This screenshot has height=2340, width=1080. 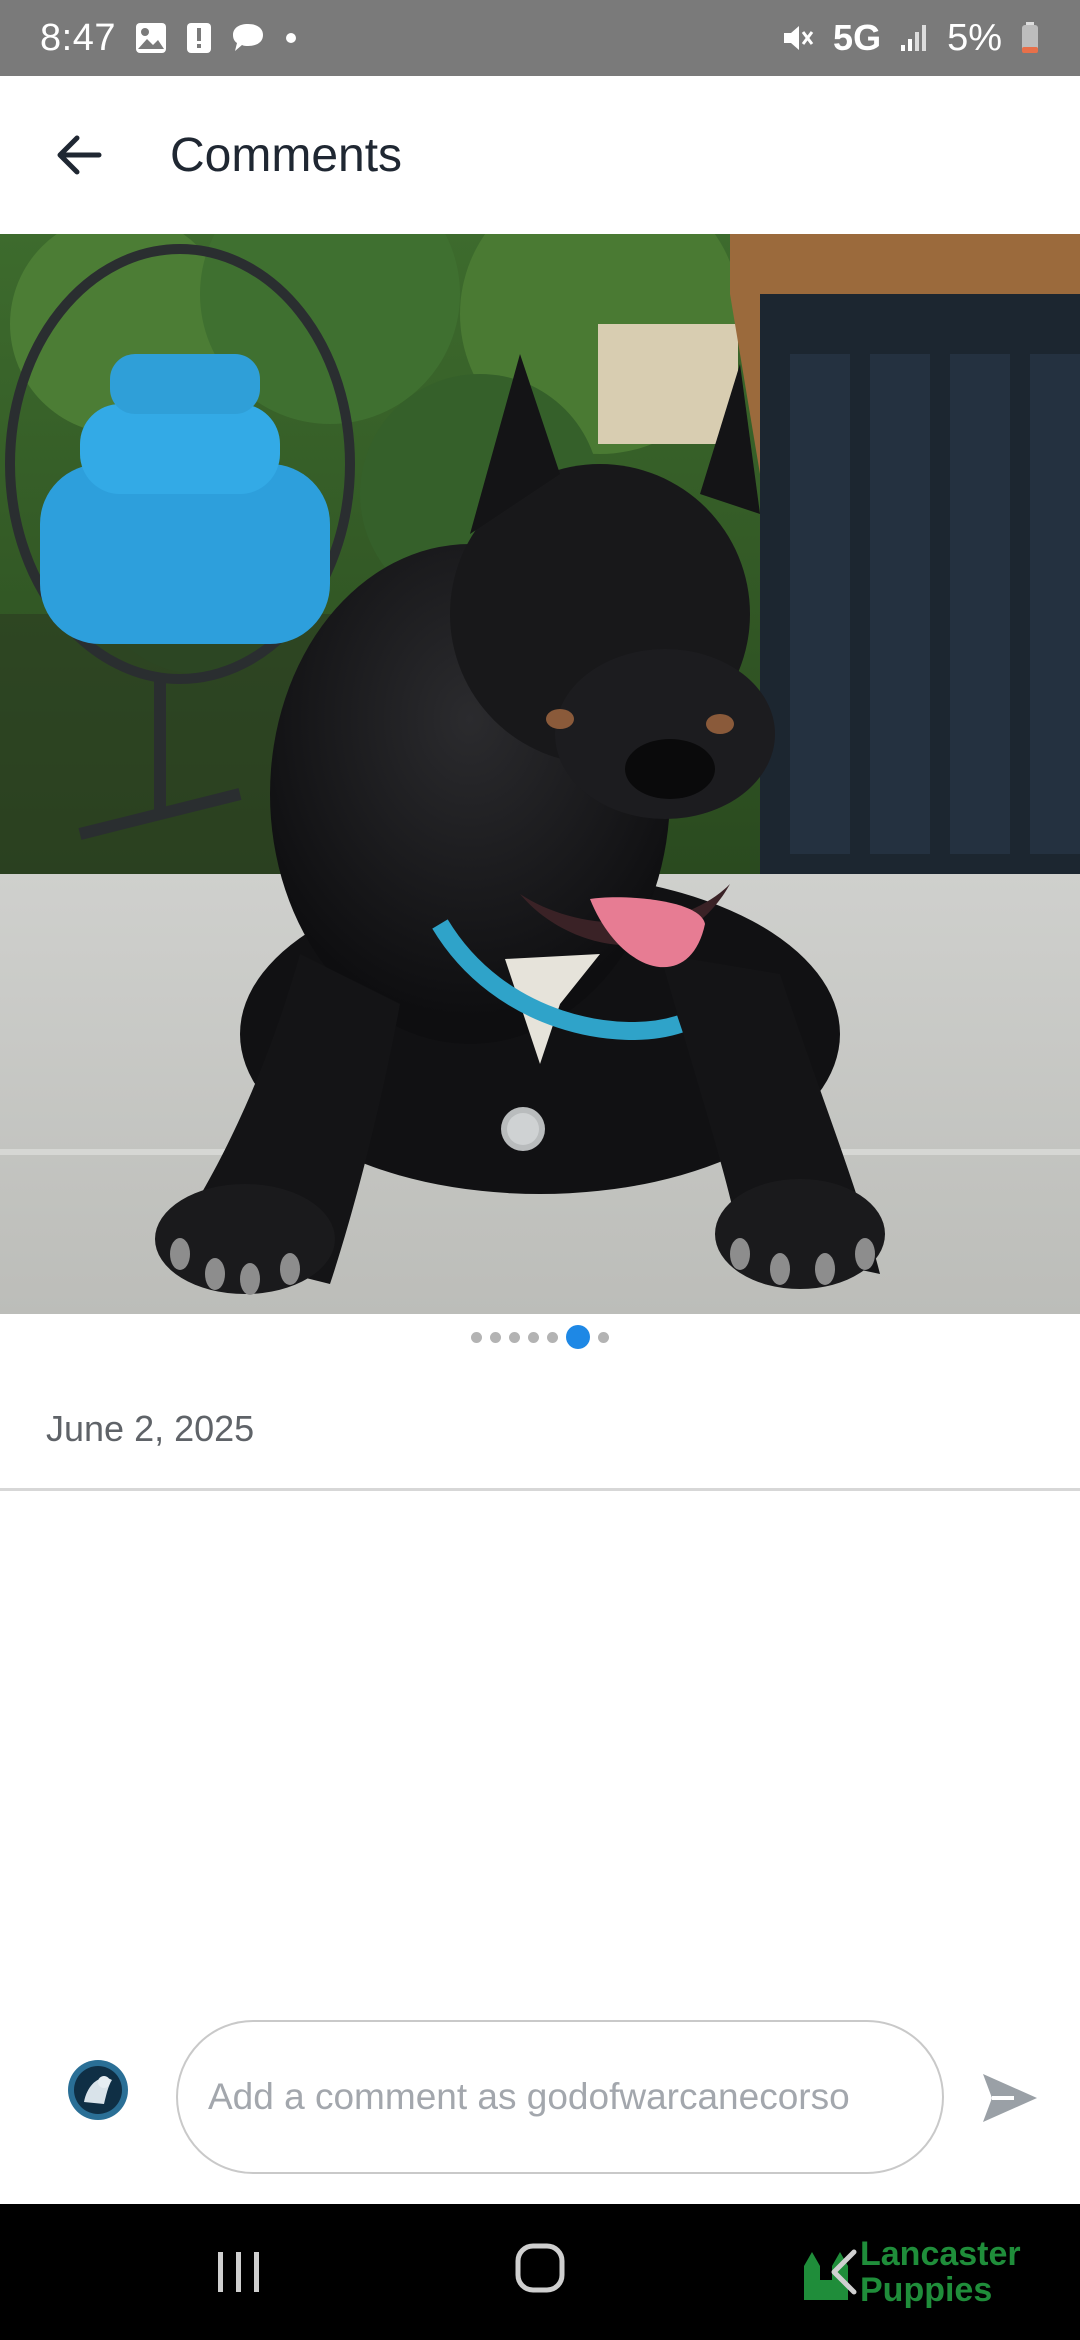 I want to click on recents-button, so click(x=239, y=2272).